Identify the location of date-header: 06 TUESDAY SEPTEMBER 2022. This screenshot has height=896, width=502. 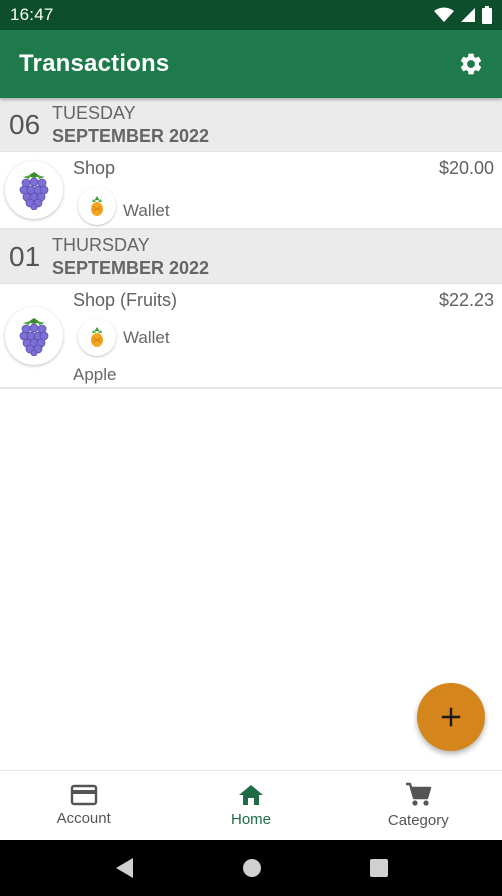
(251, 125).